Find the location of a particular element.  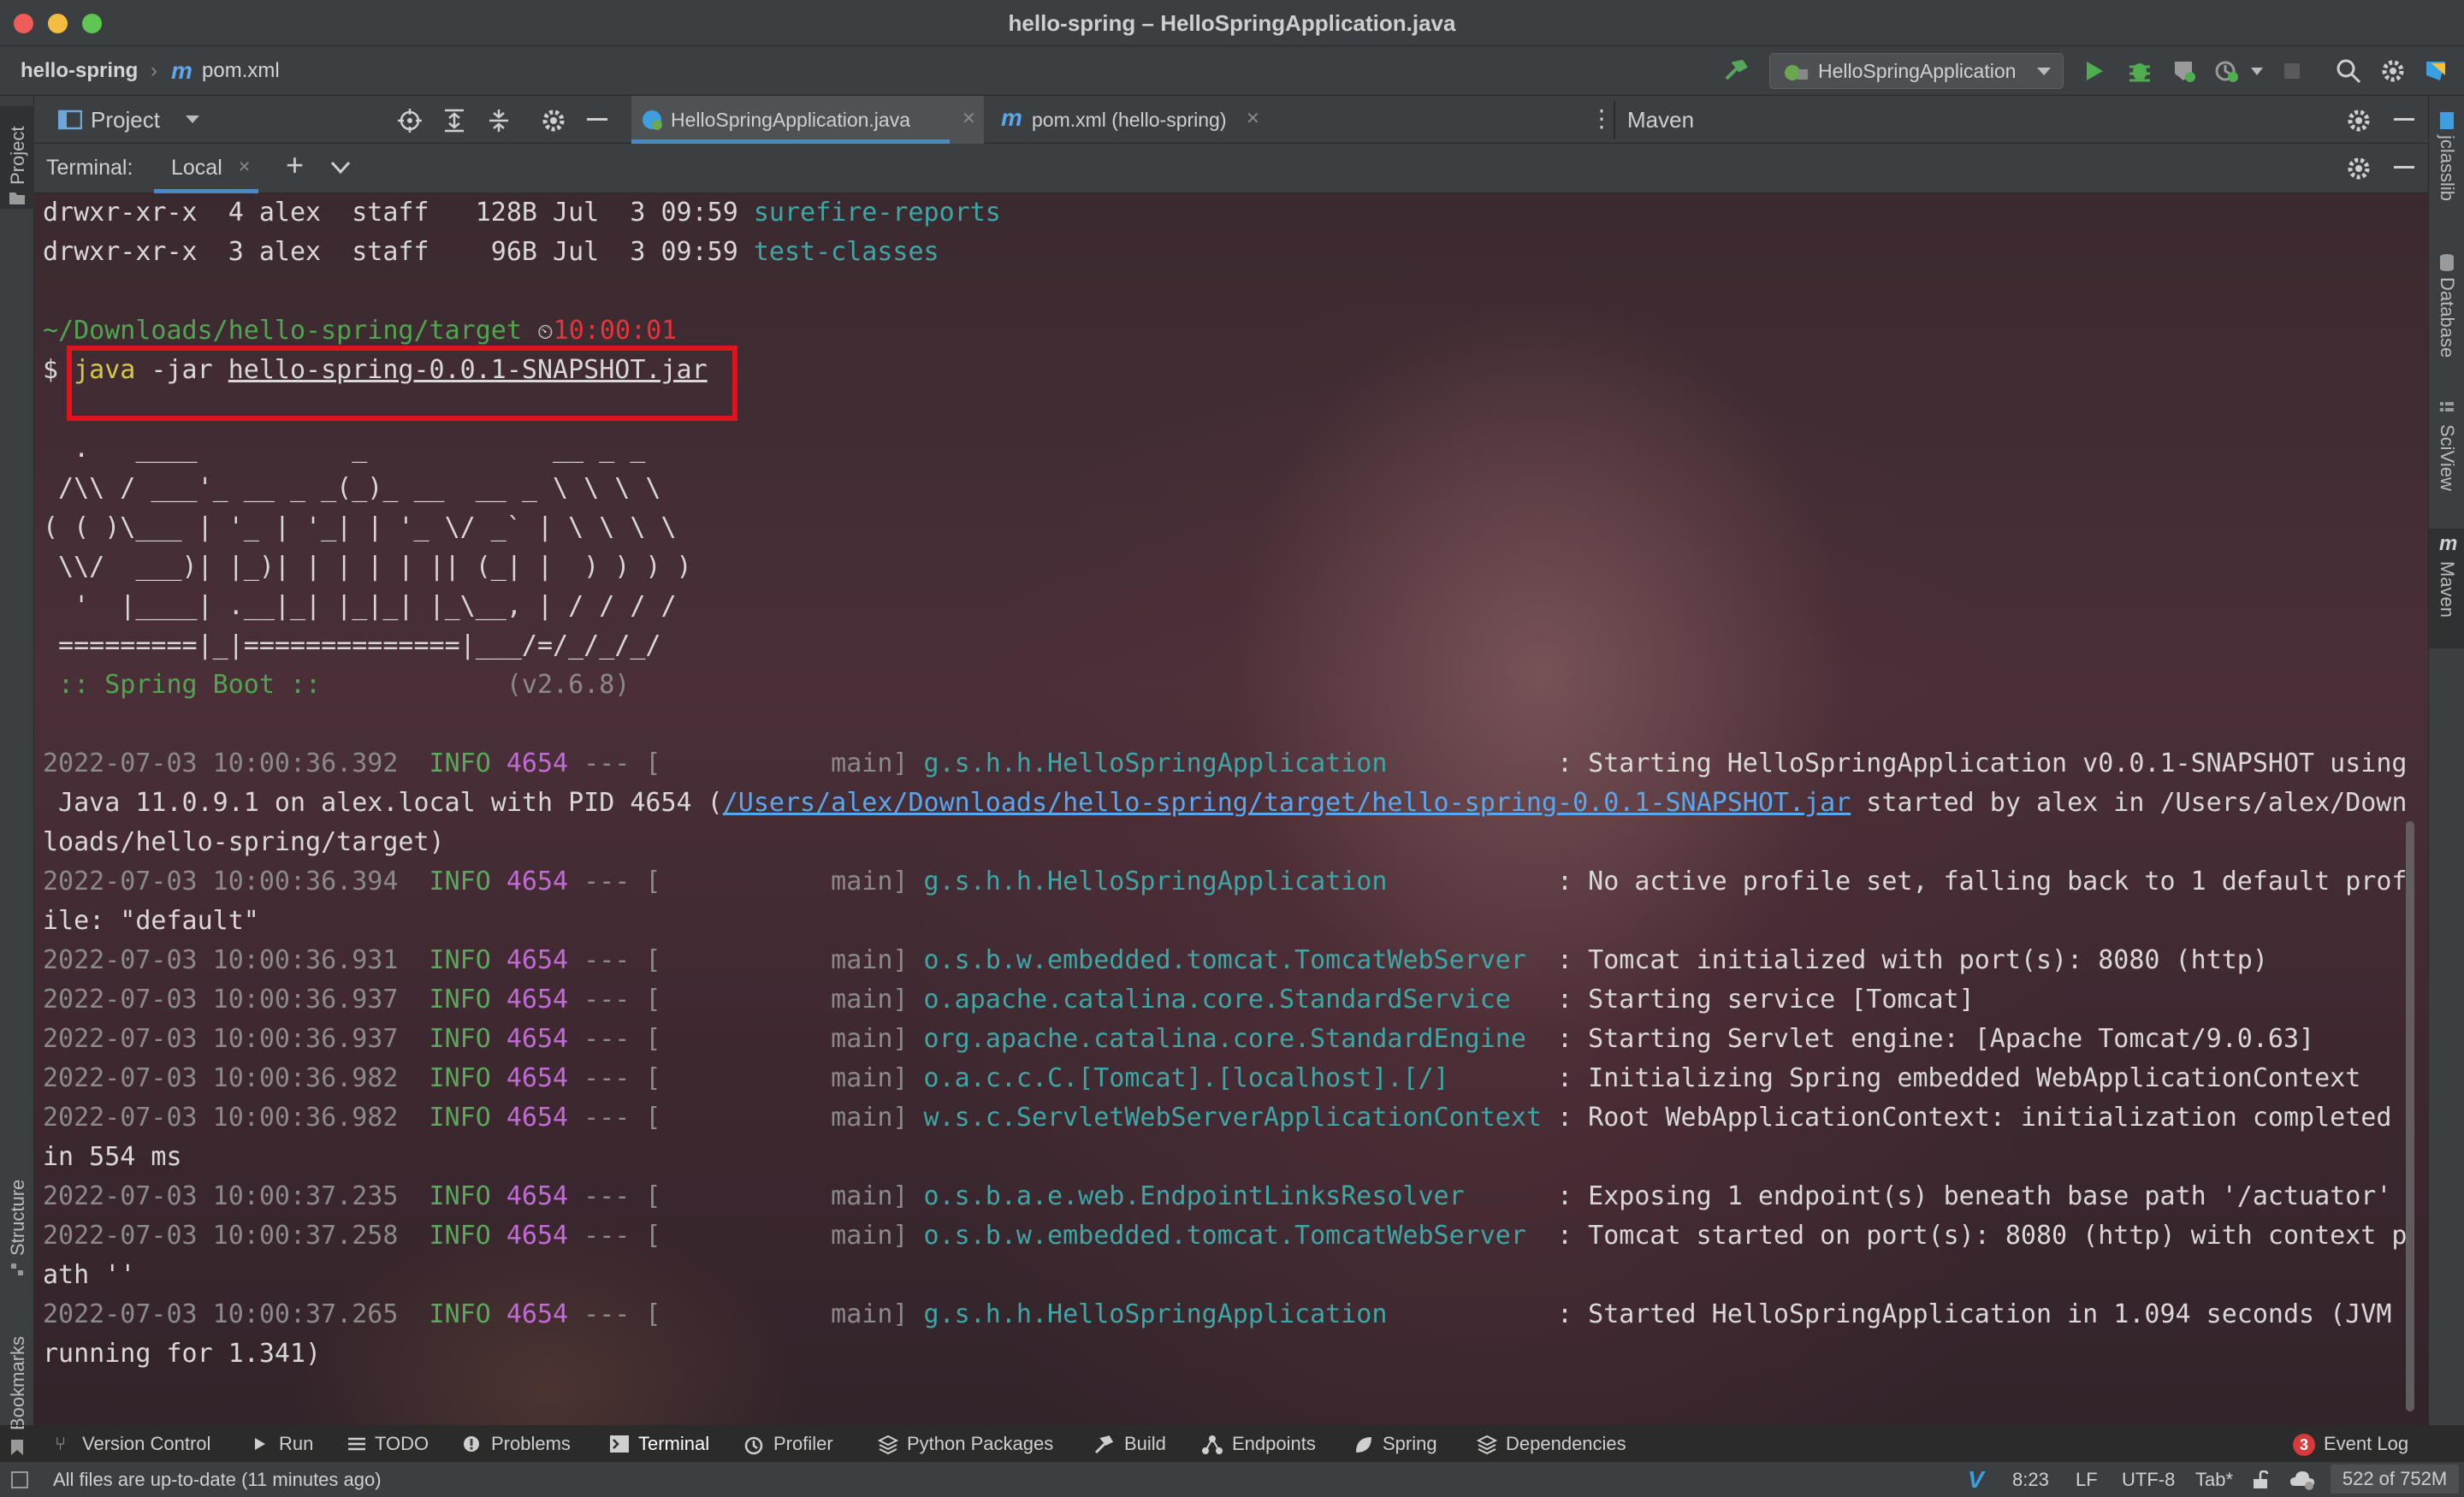

tool-version-control: Version Control is located at coordinates (146, 1444).